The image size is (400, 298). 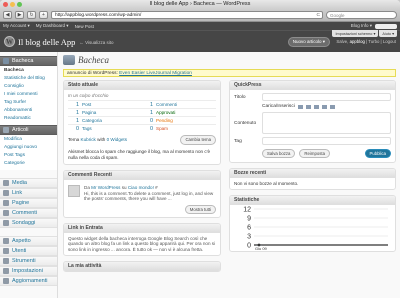 I want to click on add-video-icon, so click(x=308, y=106).